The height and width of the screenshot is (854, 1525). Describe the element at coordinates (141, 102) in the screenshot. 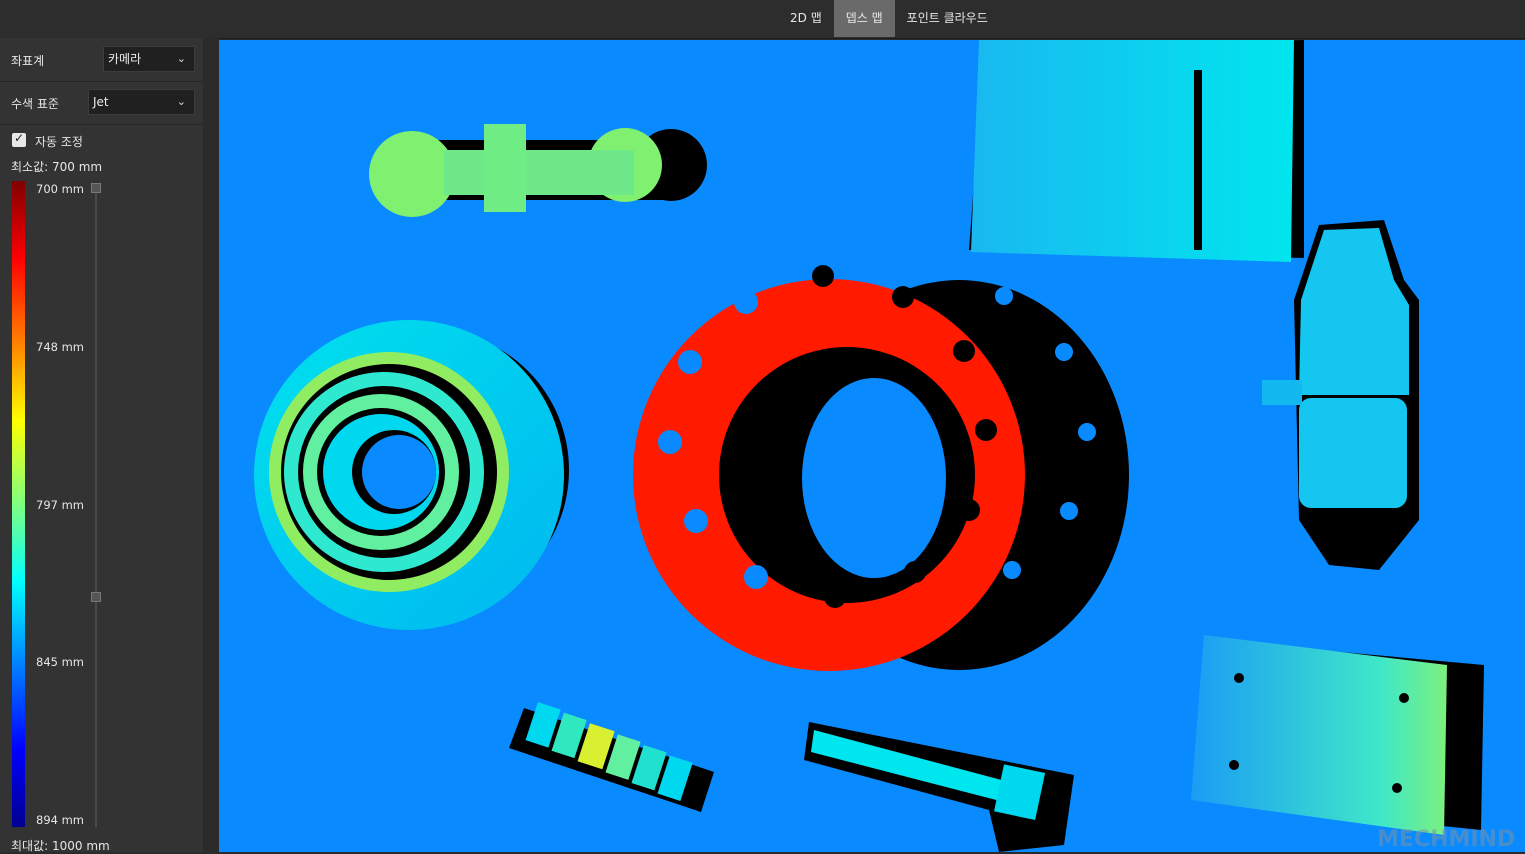

I see `colormap-select: Jet ⌄` at that location.